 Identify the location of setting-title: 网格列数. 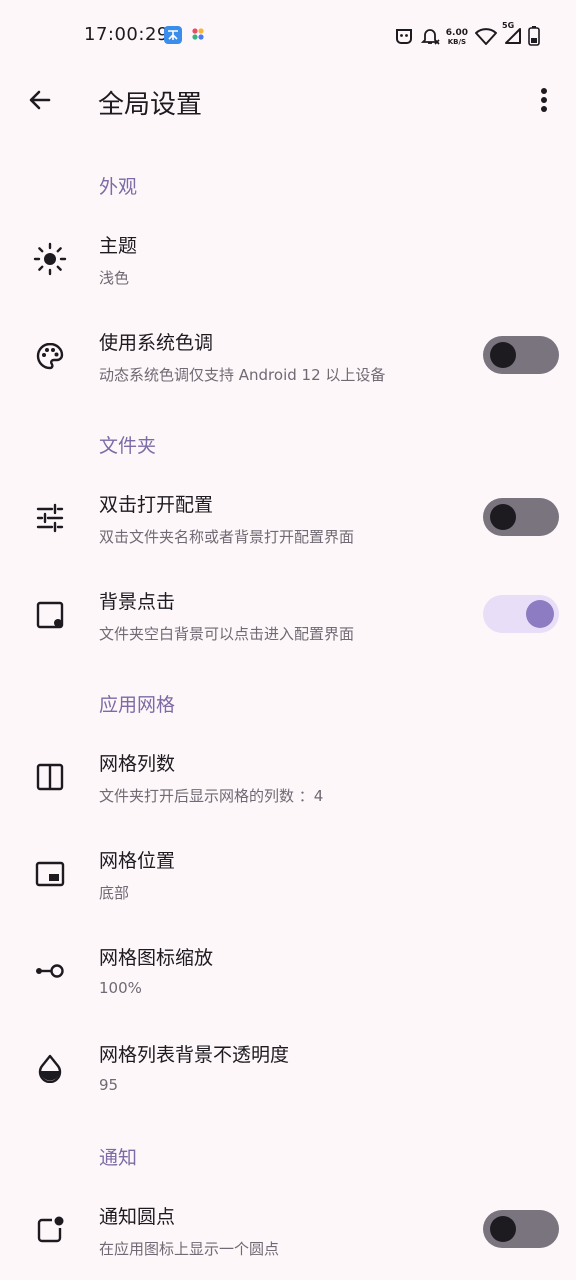
(137, 764).